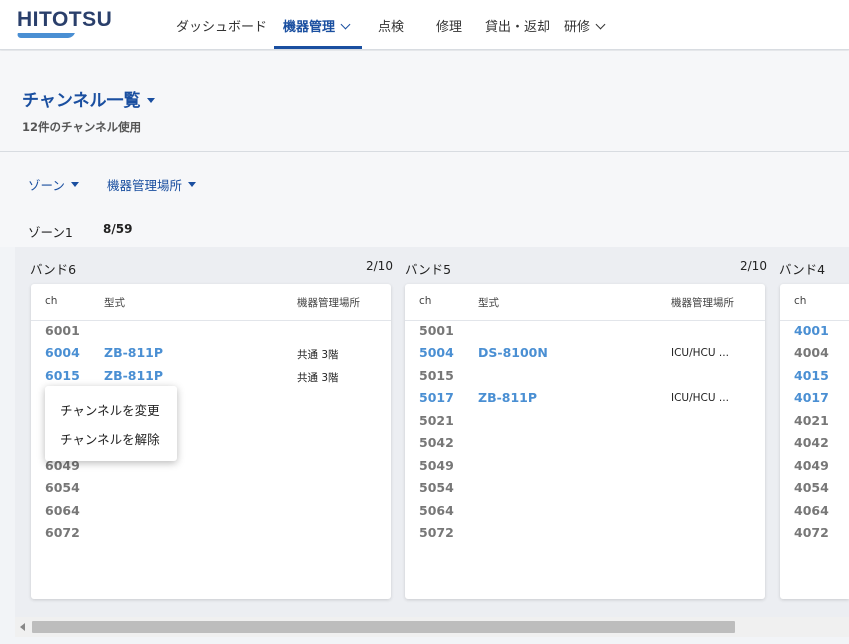  Describe the element at coordinates (391, 25) in the screenshot. I see `nav-inspection: 点検` at that location.